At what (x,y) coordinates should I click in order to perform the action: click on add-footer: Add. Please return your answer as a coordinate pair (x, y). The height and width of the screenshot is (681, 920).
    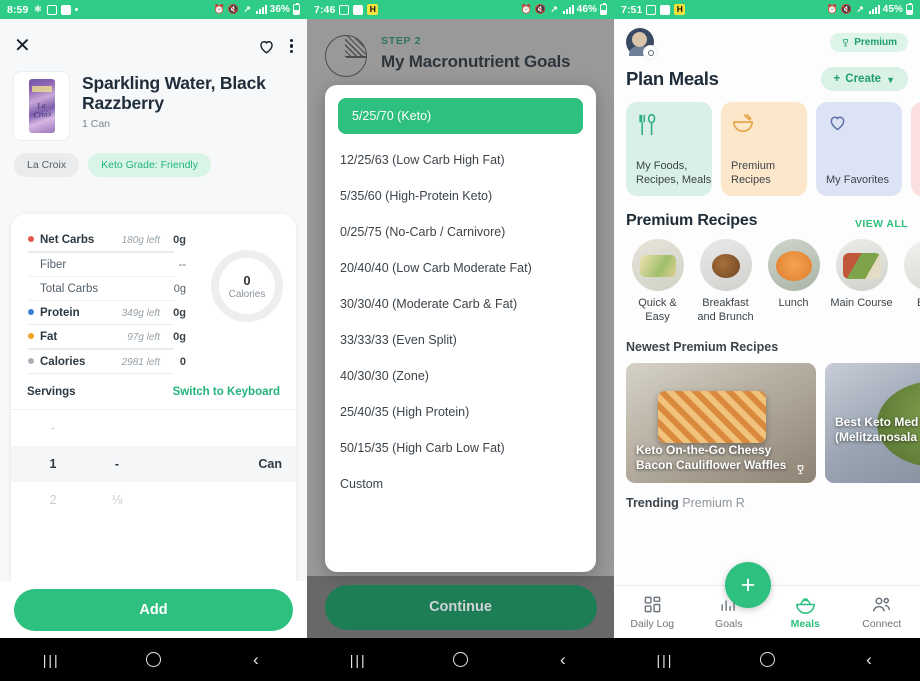
    Looking at the image, I should click on (153, 609).